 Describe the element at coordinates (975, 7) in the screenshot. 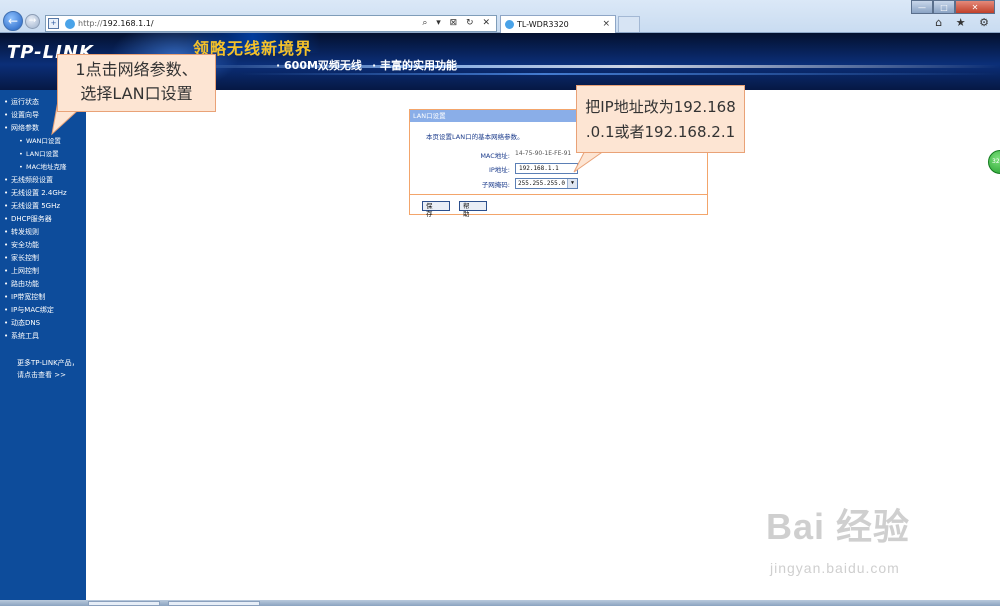

I see `close-window-button: ✕` at that location.